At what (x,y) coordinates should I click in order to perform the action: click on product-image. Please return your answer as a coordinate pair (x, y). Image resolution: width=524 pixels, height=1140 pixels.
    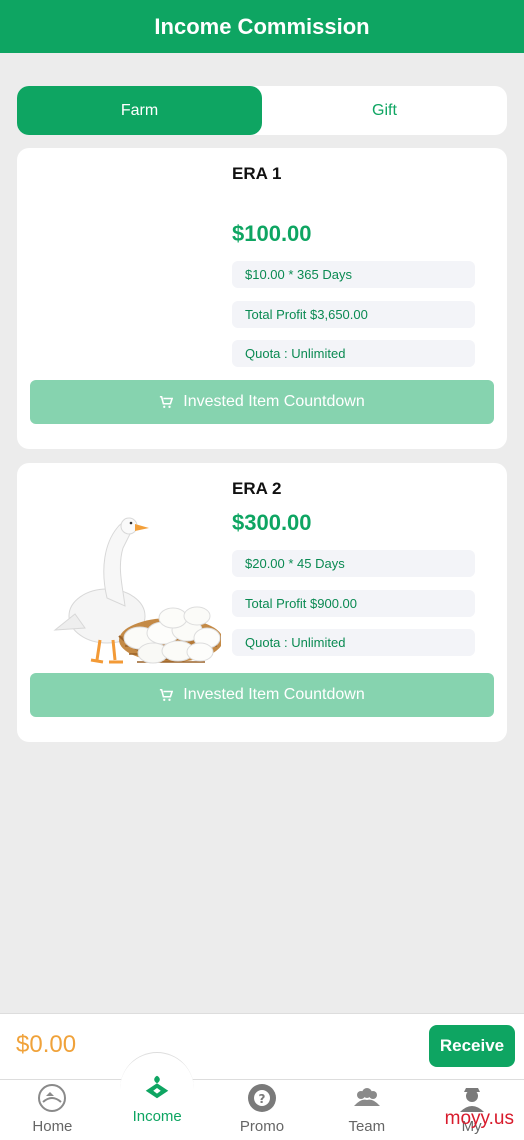
    Looking at the image, I should click on (133, 268).